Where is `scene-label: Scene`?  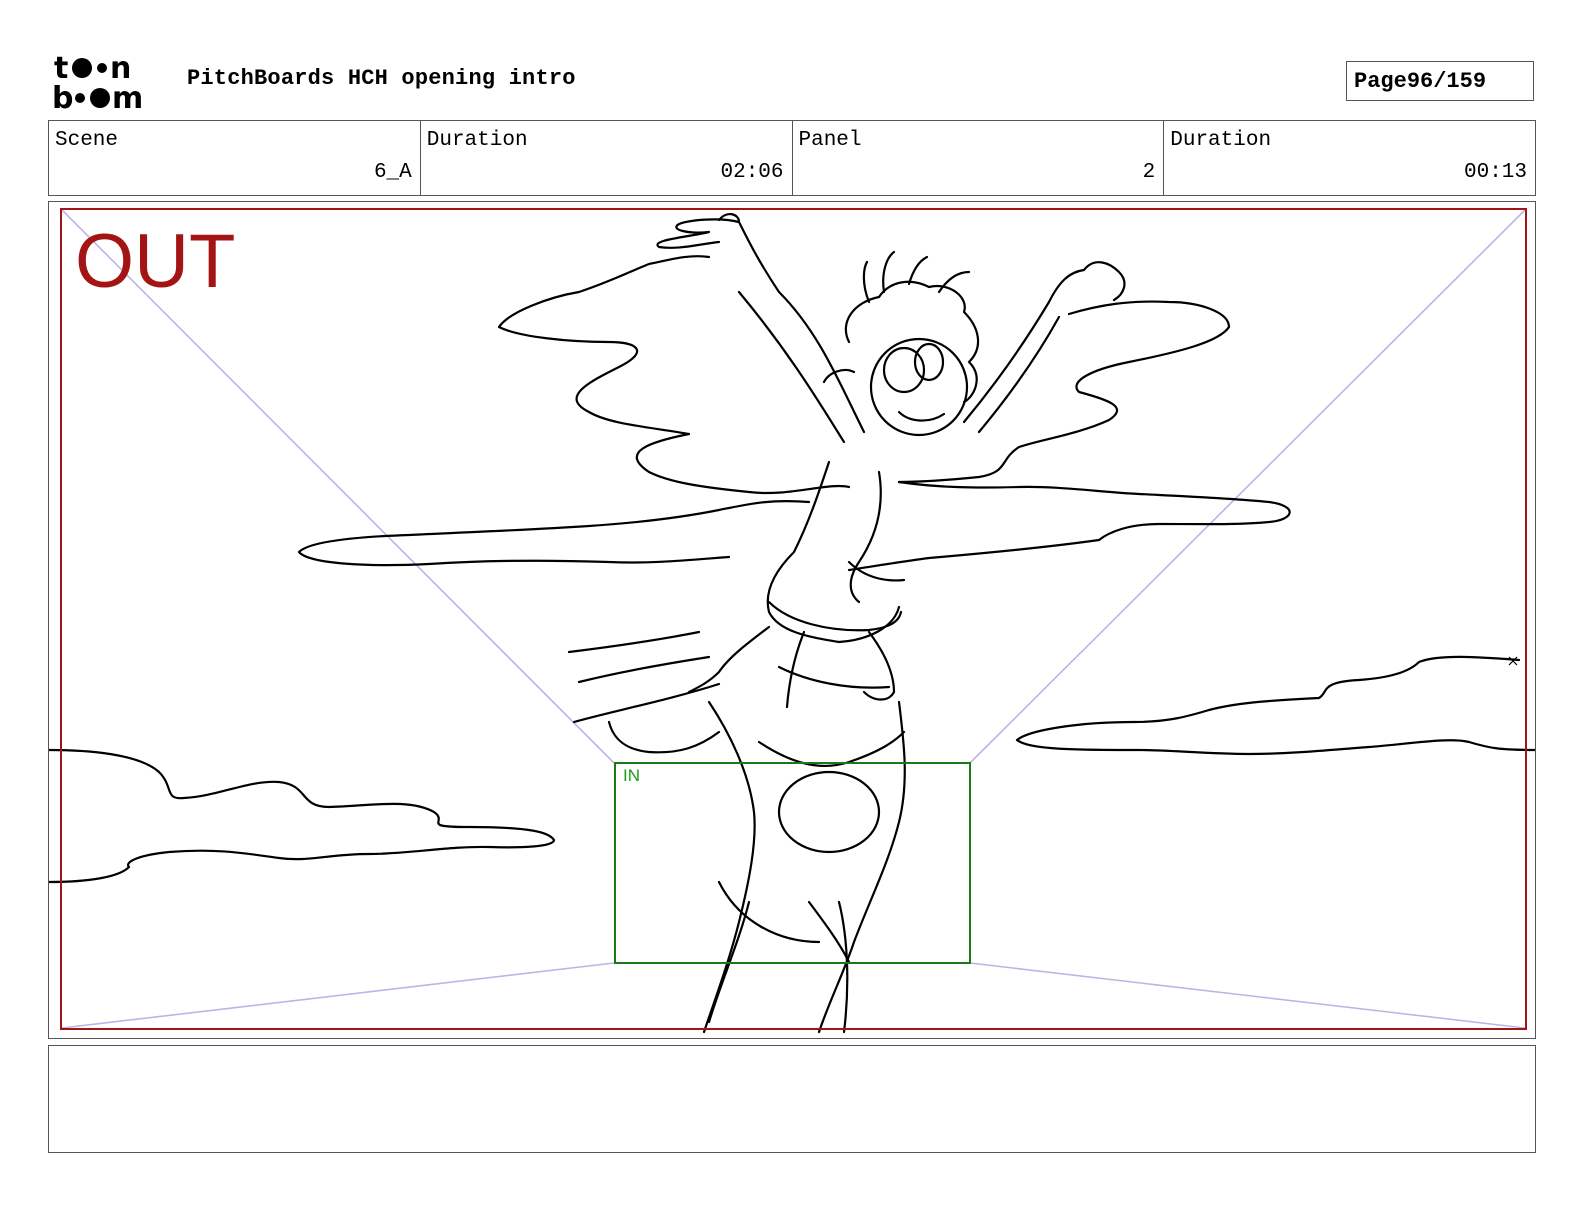
scene-label: Scene is located at coordinates (87, 140).